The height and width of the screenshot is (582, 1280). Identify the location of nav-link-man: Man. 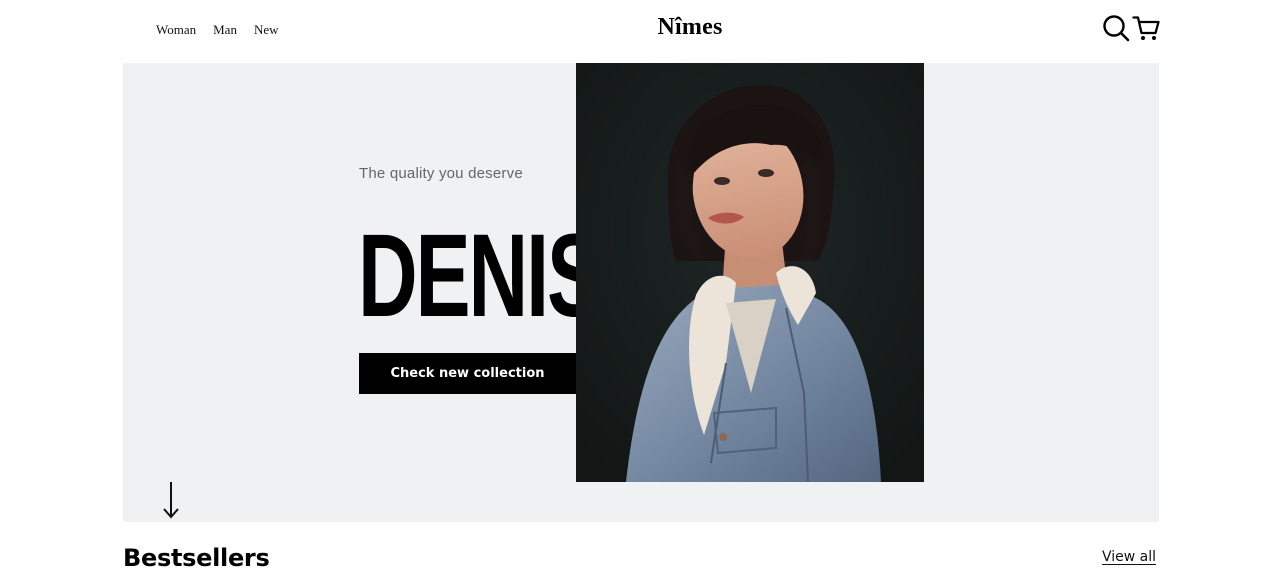
(225, 30).